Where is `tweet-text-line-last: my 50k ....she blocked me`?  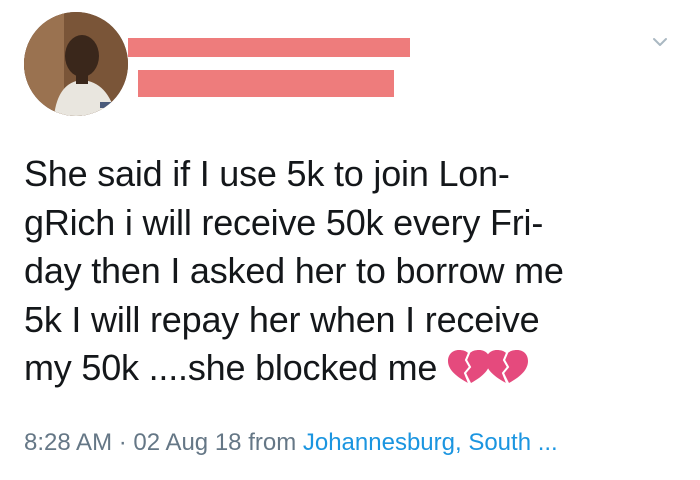
tweet-text-line-last: my 50k ....she blocked me is located at coordinates (354, 368).